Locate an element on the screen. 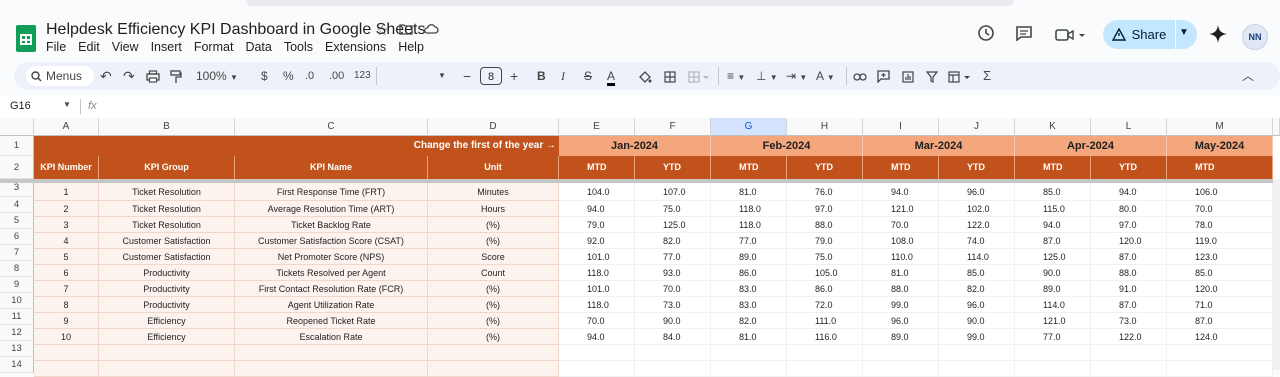 Image resolution: width=1280 pixels, height=377 pixels. table-cell: 111.0 is located at coordinates (825, 321).